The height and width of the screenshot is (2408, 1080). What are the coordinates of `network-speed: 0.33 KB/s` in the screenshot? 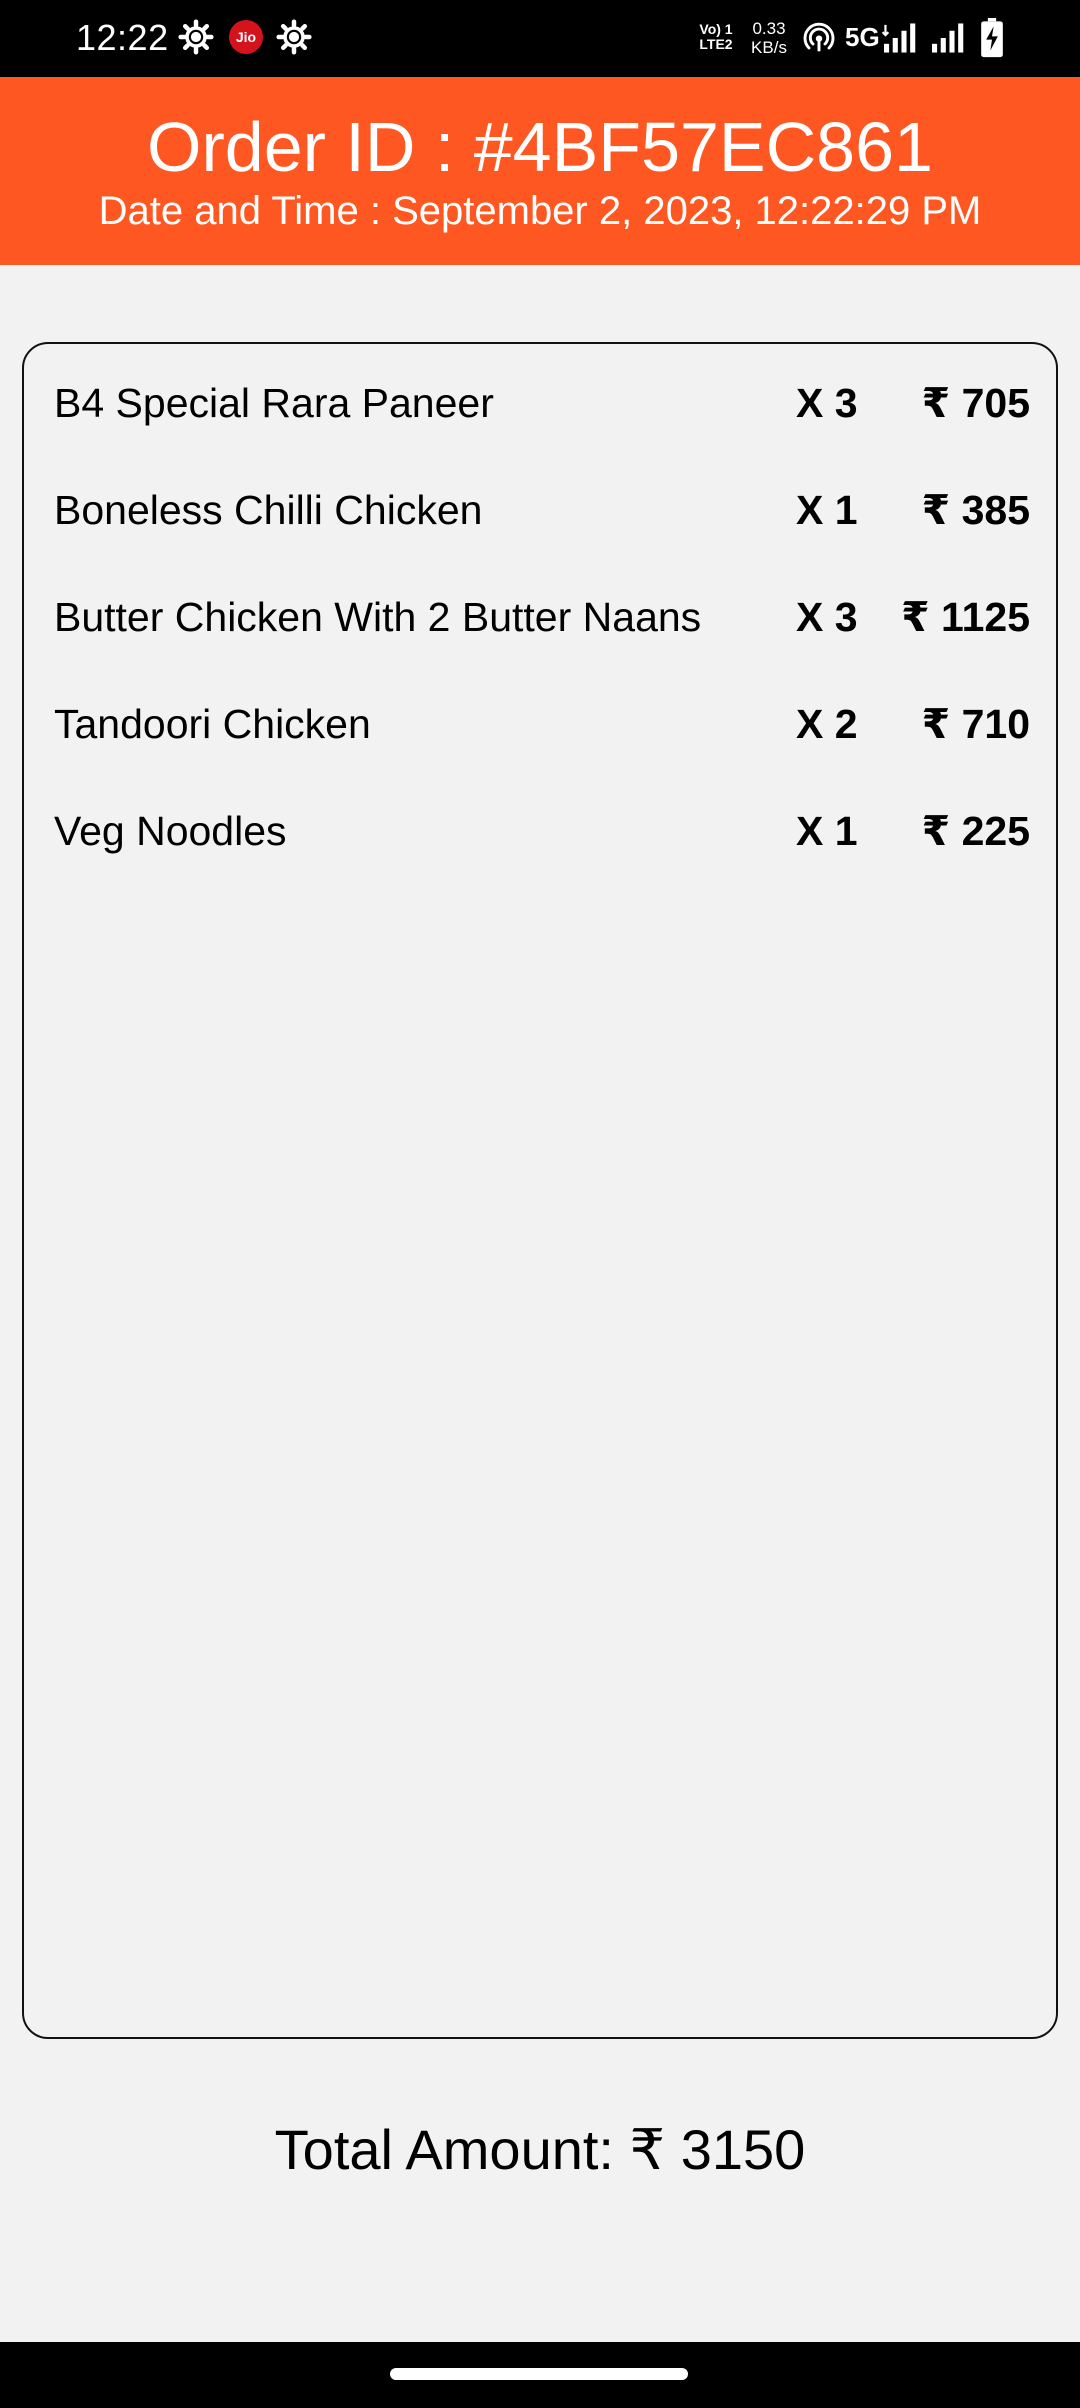 It's located at (769, 38).